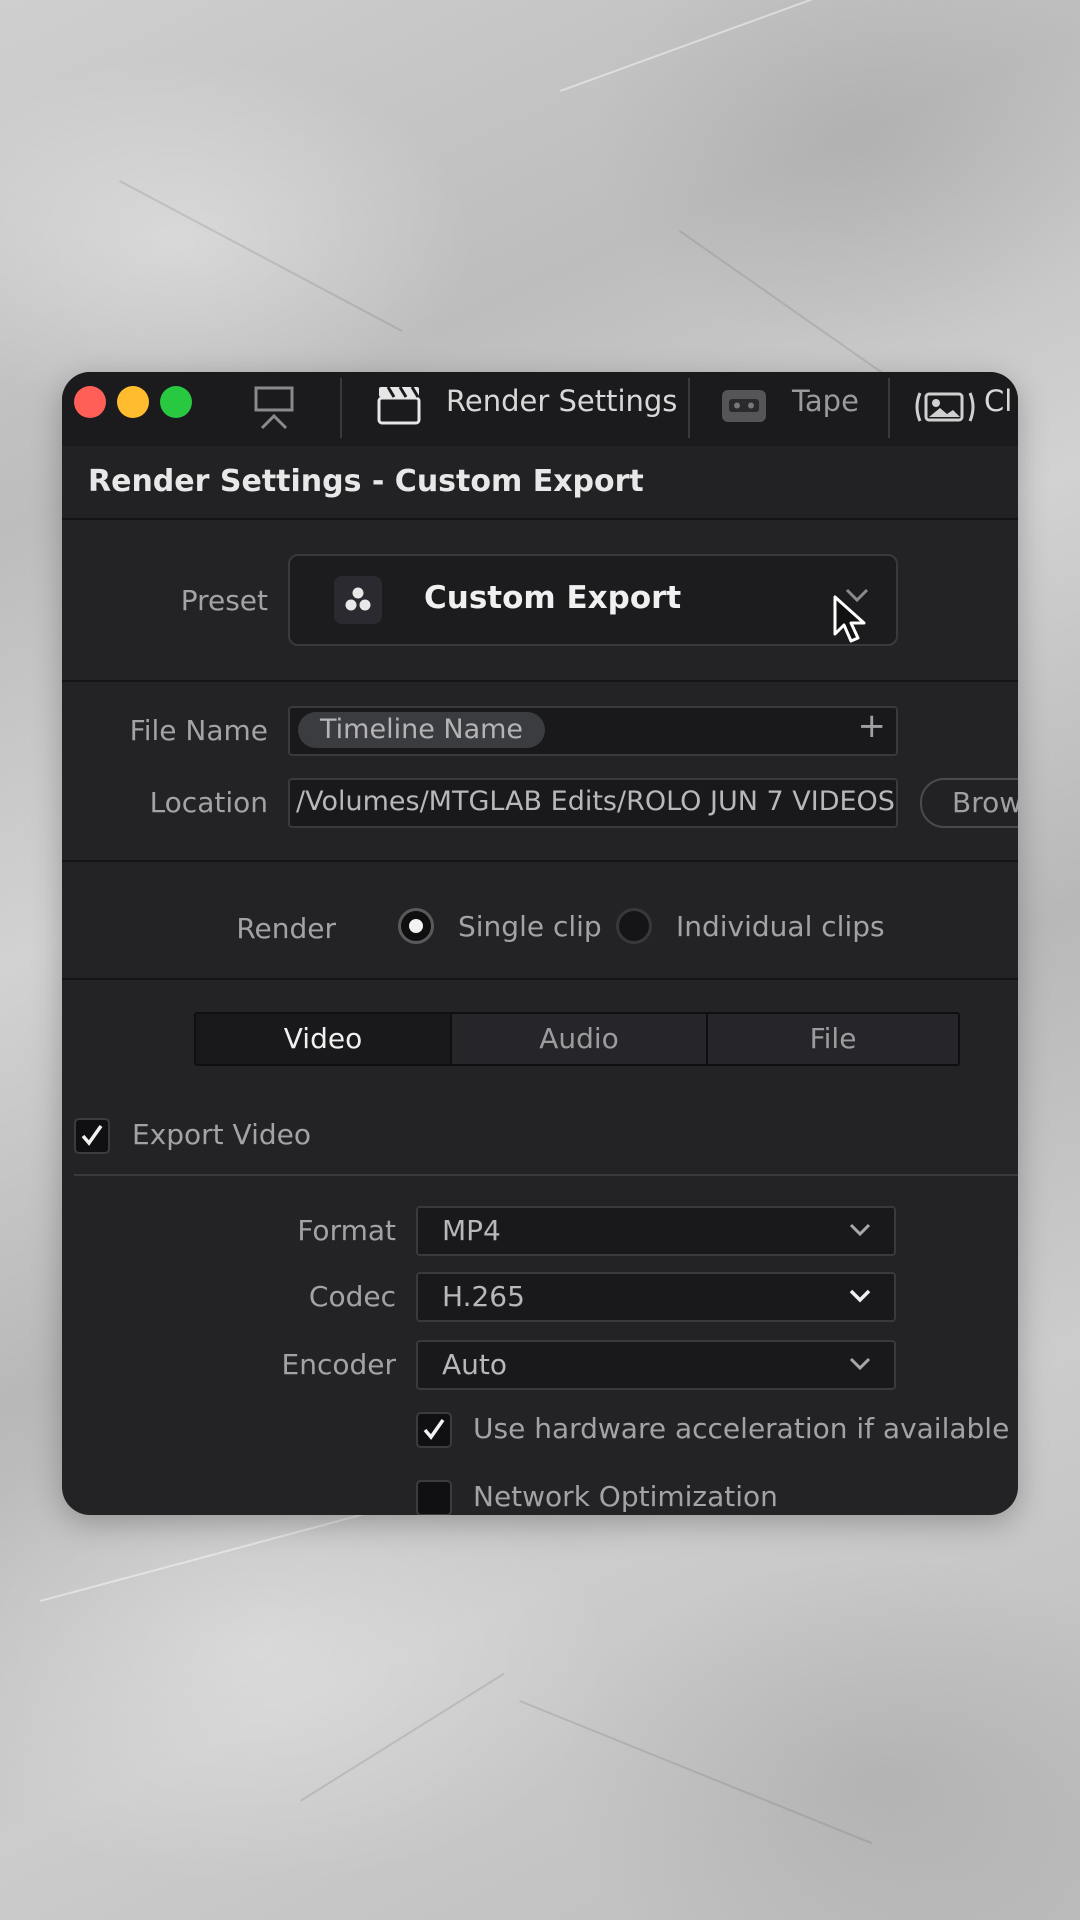 The height and width of the screenshot is (1920, 1080). I want to click on file-name-field: Timeline Name +, so click(593, 731).